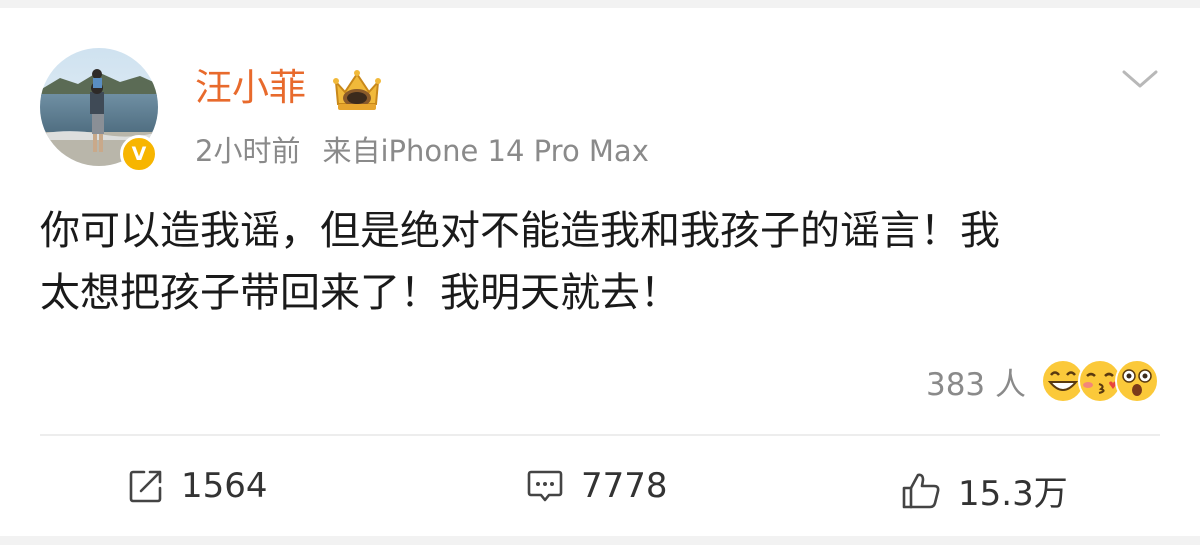 The image size is (1200, 545). I want to click on post-meta: 2小时前 来自iPhone 14 Pro Max, so click(422, 151).